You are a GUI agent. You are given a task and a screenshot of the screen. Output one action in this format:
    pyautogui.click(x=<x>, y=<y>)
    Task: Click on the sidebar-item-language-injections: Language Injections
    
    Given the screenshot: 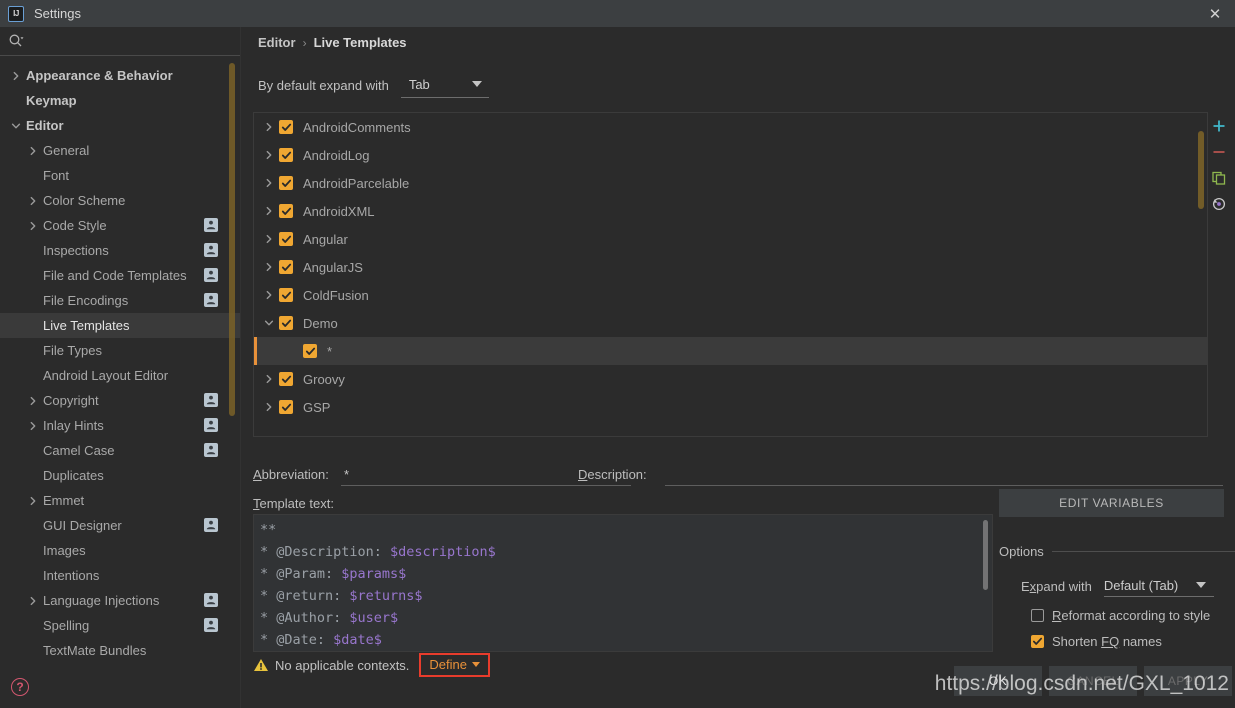 What is the action you would take?
    pyautogui.click(x=120, y=600)
    